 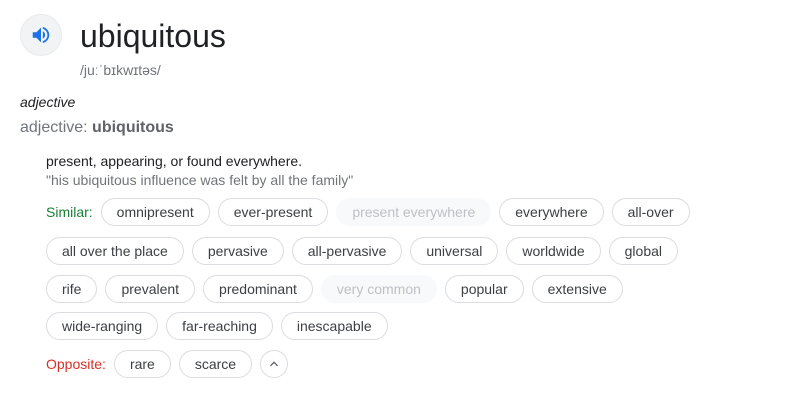 I want to click on part-of-speech-line: adjective: ubiquitous, so click(x=97, y=128).